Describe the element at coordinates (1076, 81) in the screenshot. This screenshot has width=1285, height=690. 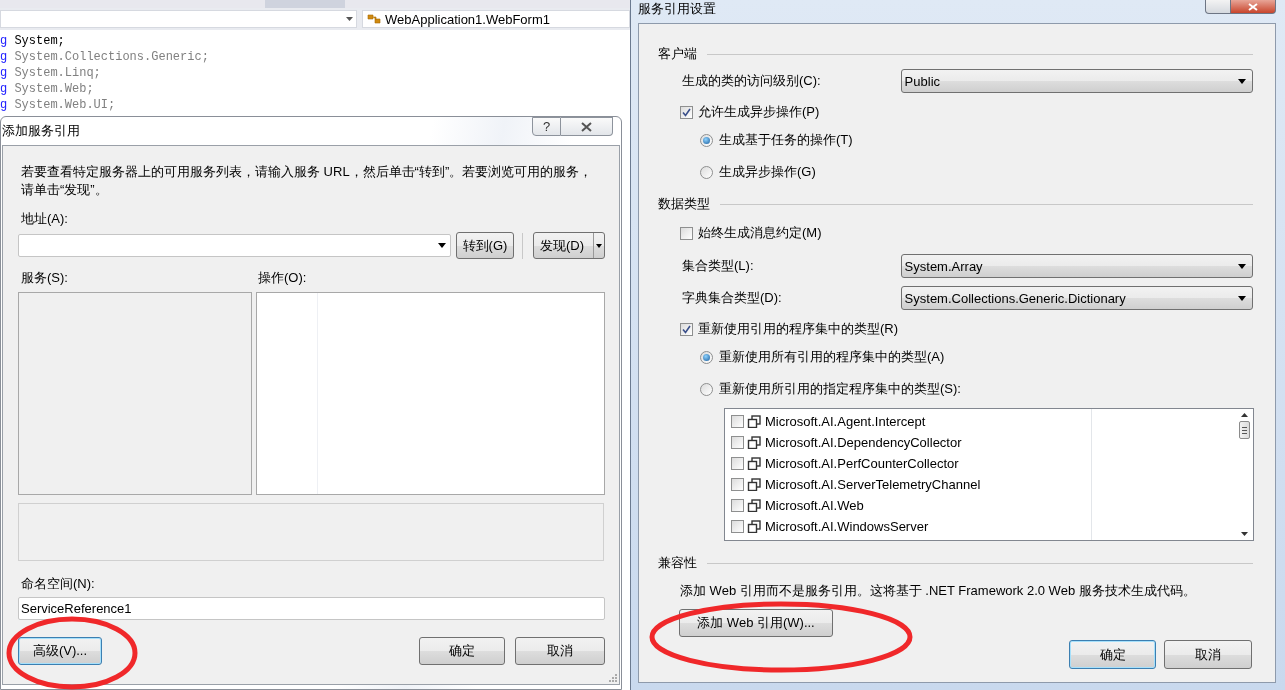
I see `dropdown: Public` at that location.